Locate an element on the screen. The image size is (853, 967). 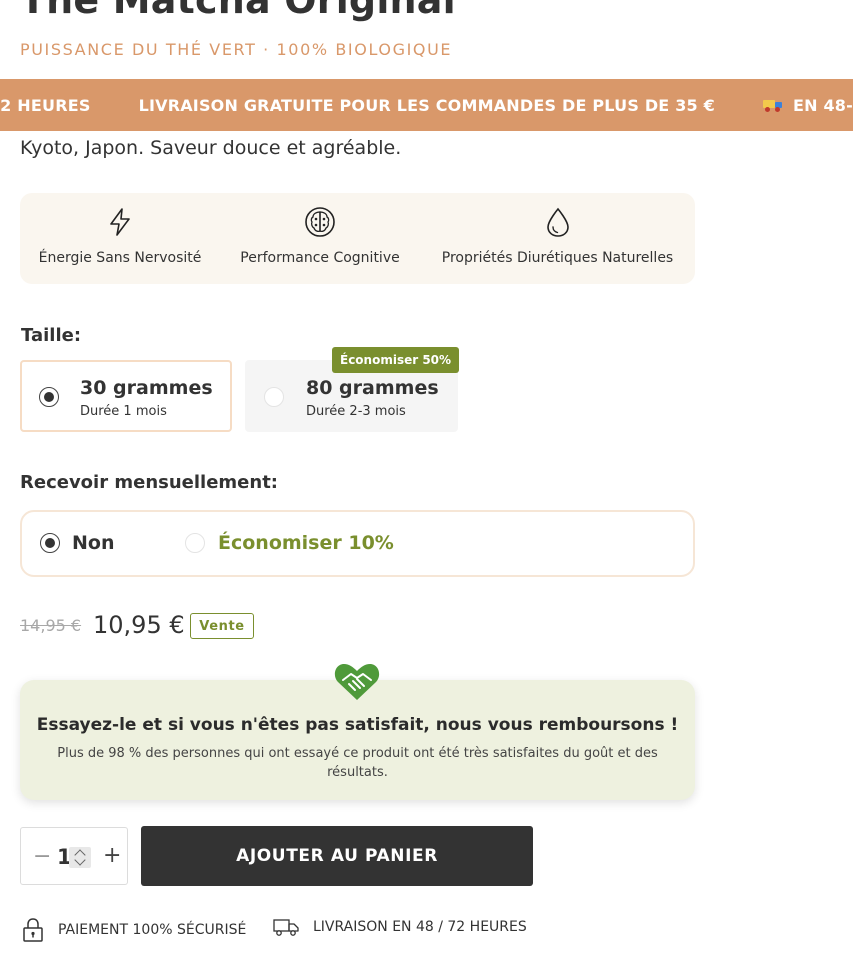
size-option-30g: 30 grammes Durée 1 mois is located at coordinates (126, 396).